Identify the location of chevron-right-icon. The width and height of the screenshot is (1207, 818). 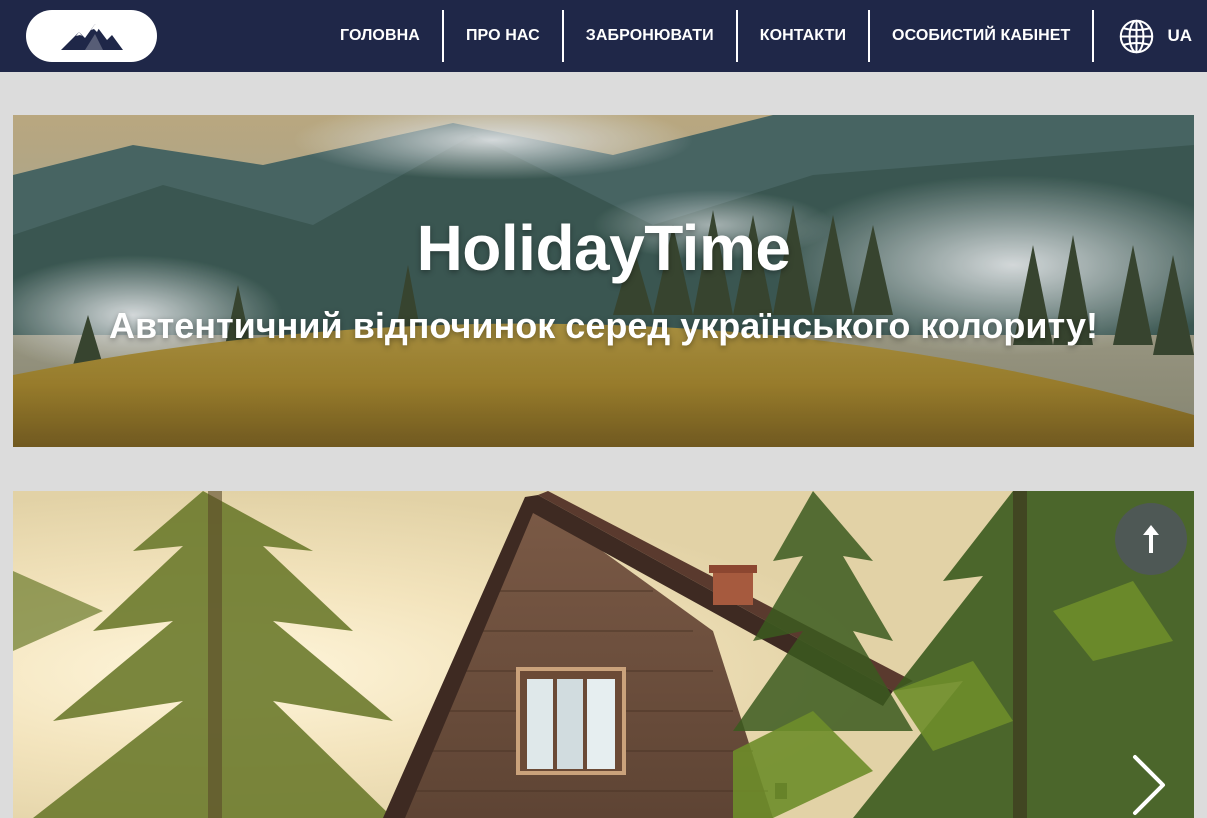
(1149, 785).